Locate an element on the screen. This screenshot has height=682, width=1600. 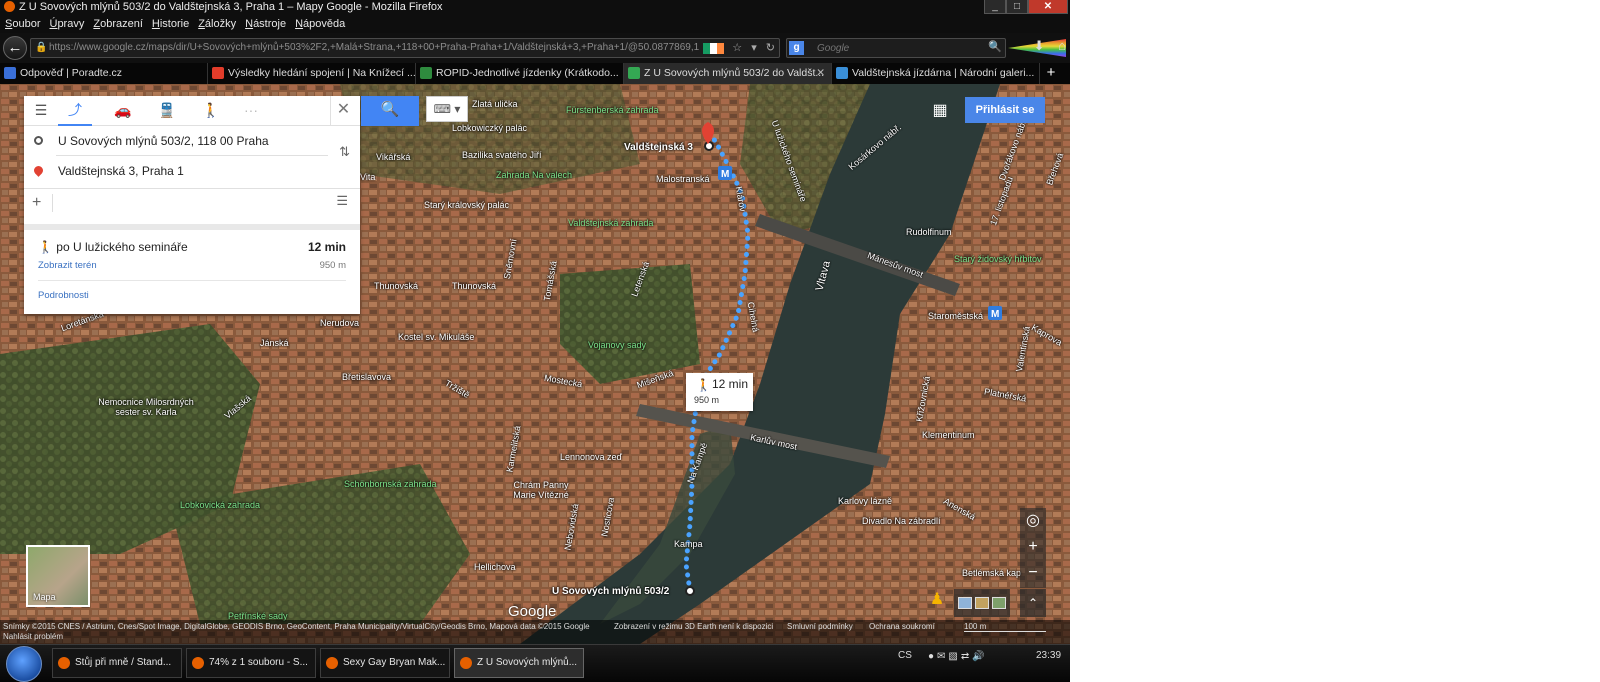
map-label: Kampa is located at coordinates (688, 544).